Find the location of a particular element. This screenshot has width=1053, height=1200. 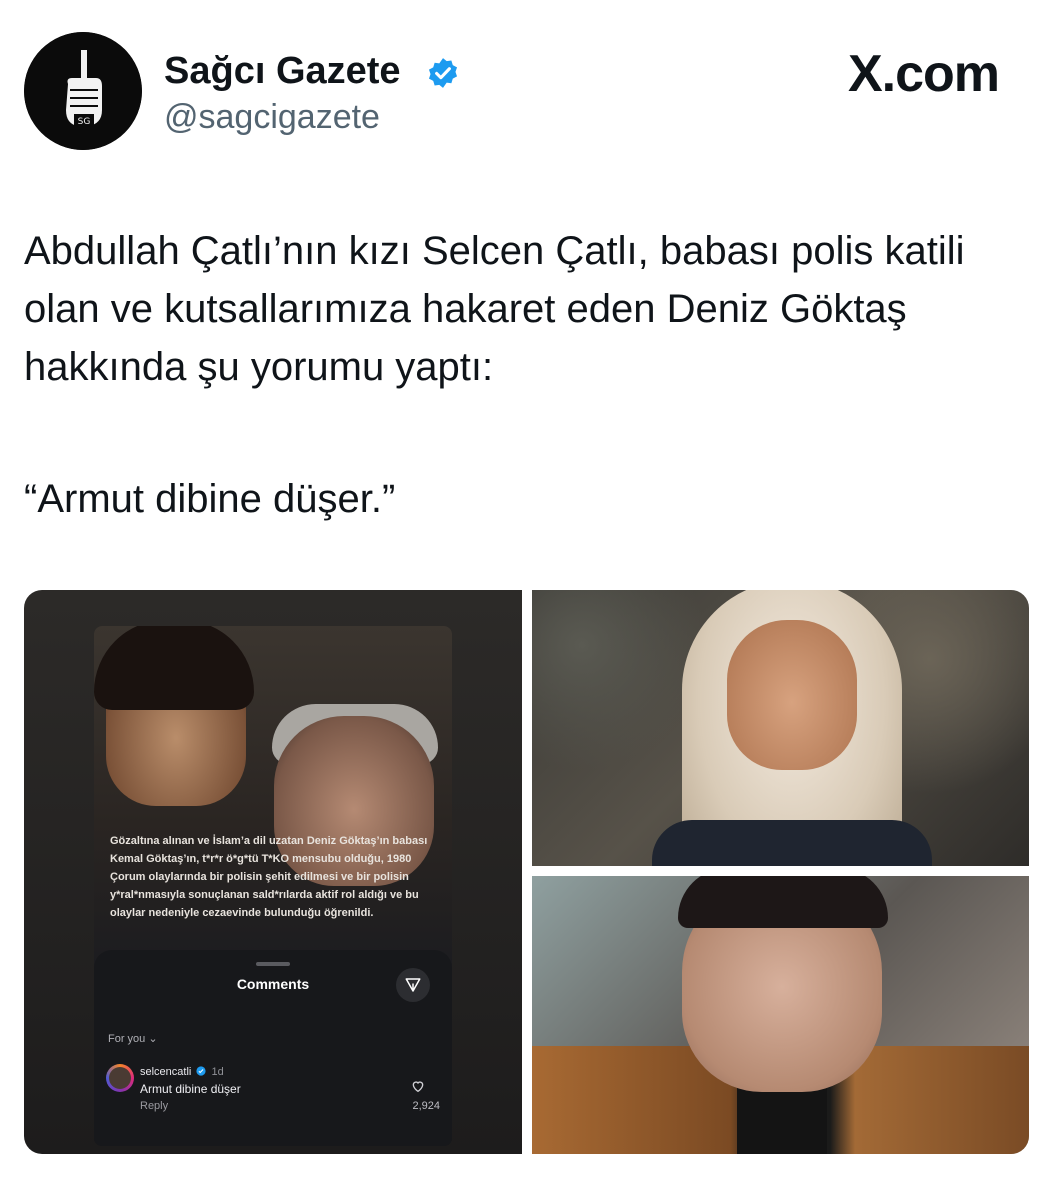

person-left-hair is located at coordinates (174, 668).